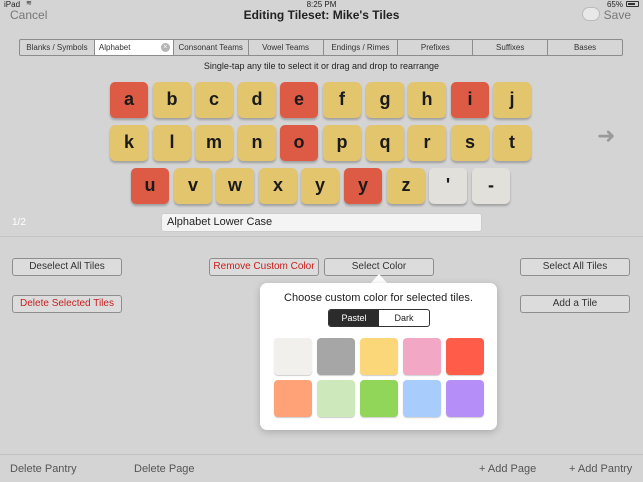 This screenshot has width=643, height=482. Describe the element at coordinates (512, 143) in the screenshot. I see `letter-tile: t` at that location.